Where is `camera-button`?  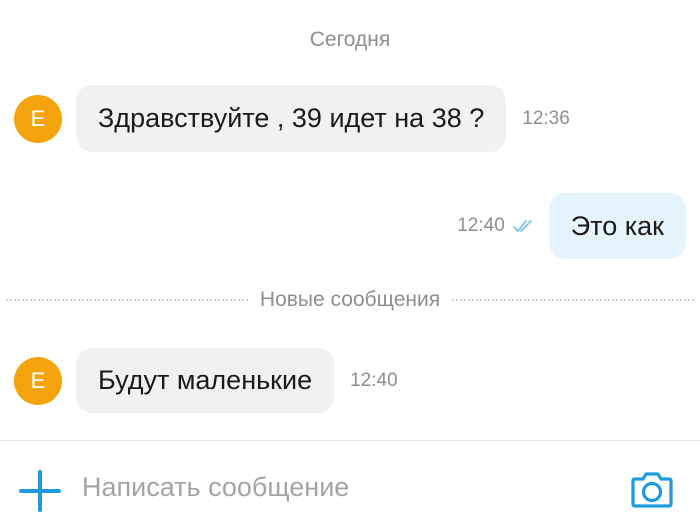 camera-button is located at coordinates (652, 489).